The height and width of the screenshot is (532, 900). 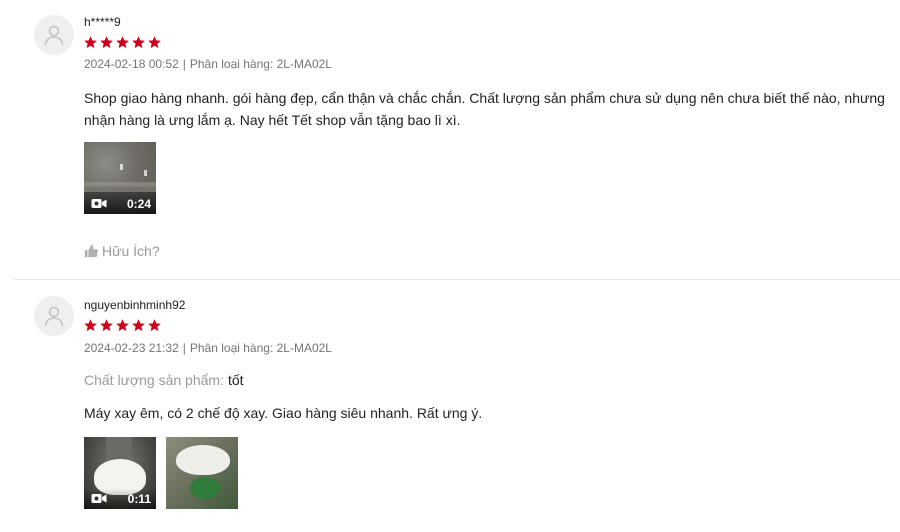 I want to click on helpful-label: Hữu Ích?, so click(x=131, y=251).